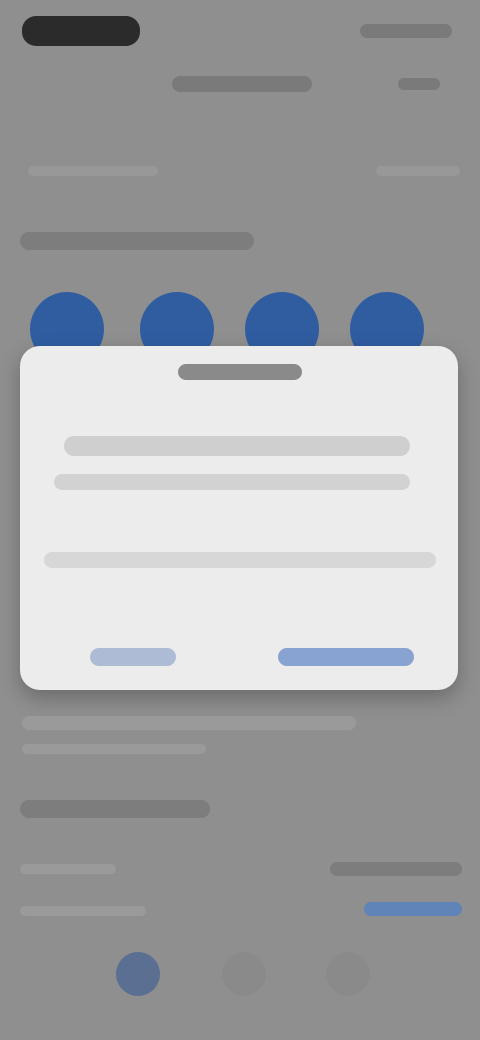  I want to click on cancel-button, so click(133, 657).